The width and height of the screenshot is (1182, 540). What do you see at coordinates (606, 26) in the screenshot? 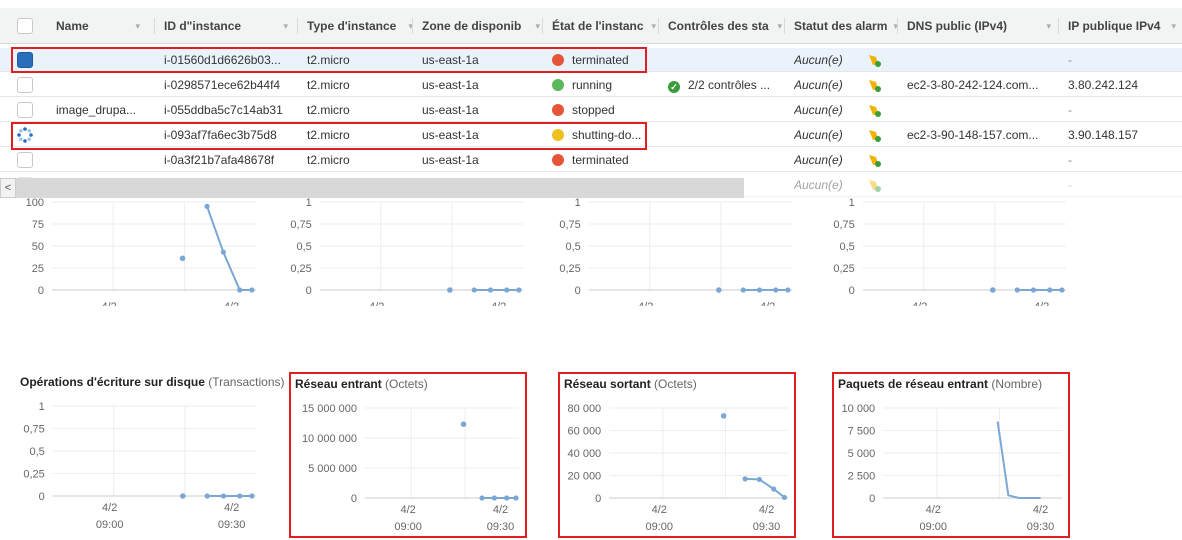
I see `column-header-5: État de l'instanc ▾` at bounding box center [606, 26].